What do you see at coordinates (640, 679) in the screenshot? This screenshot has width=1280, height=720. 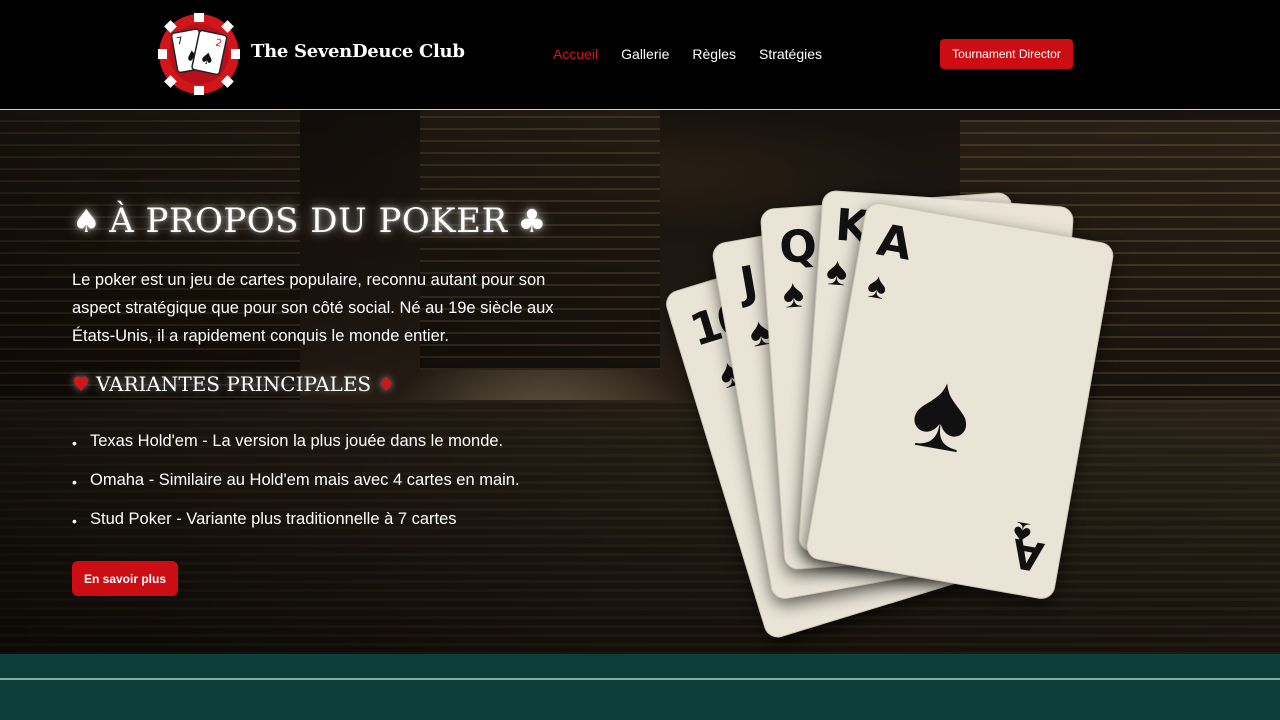 I see `divider` at bounding box center [640, 679].